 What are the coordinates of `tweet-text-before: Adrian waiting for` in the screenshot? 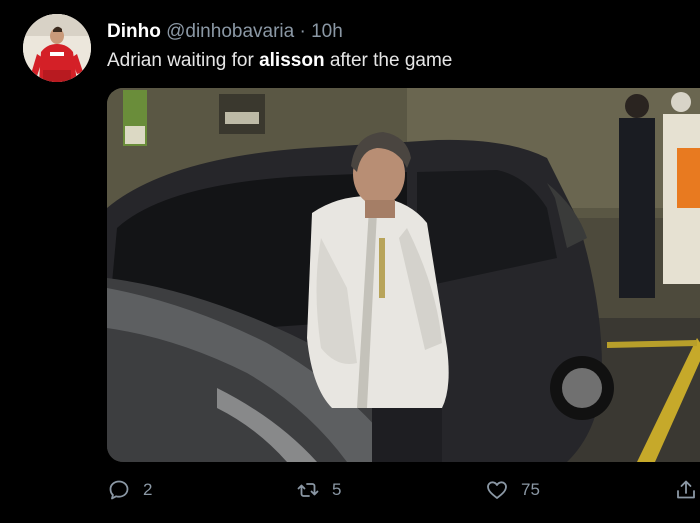 It's located at (183, 60).